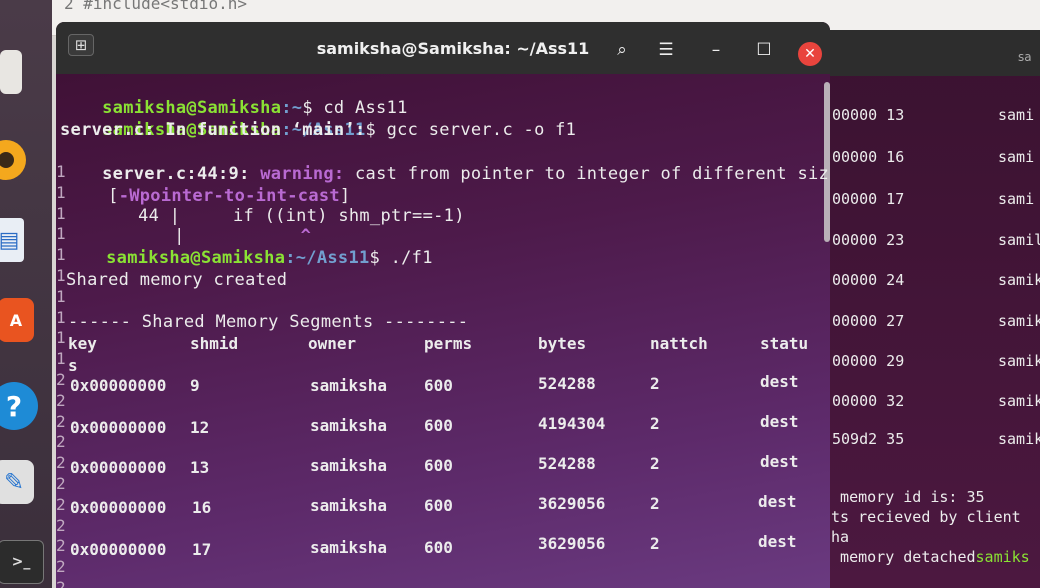 This screenshot has height=588, width=1040. What do you see at coordinates (82, 343) in the screenshot?
I see `col-header-key: key` at bounding box center [82, 343].